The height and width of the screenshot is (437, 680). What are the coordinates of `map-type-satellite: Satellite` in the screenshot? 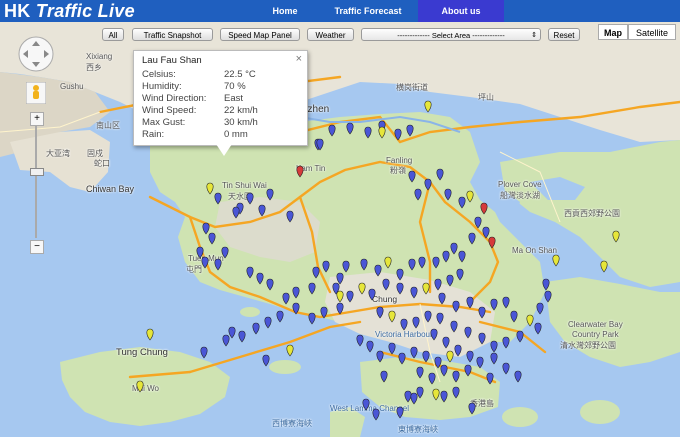 It's located at (652, 32).